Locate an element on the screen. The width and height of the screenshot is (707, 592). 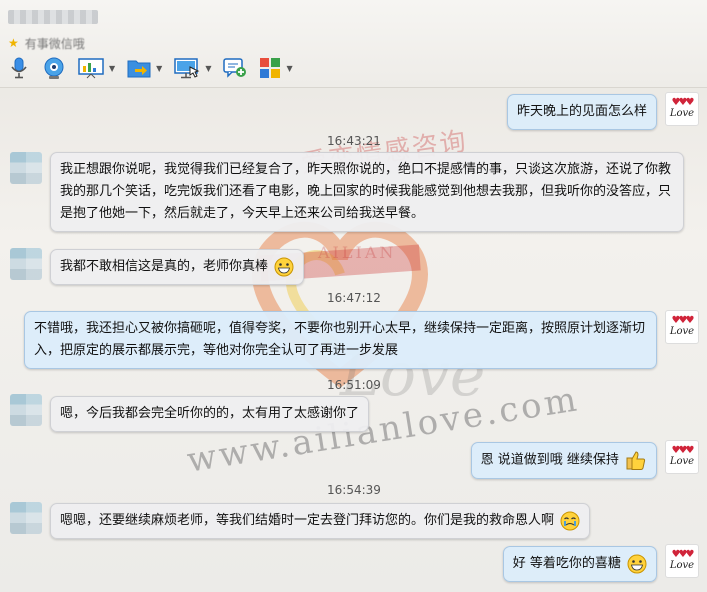
video-camera-icon is located at coordinates (54, 68).